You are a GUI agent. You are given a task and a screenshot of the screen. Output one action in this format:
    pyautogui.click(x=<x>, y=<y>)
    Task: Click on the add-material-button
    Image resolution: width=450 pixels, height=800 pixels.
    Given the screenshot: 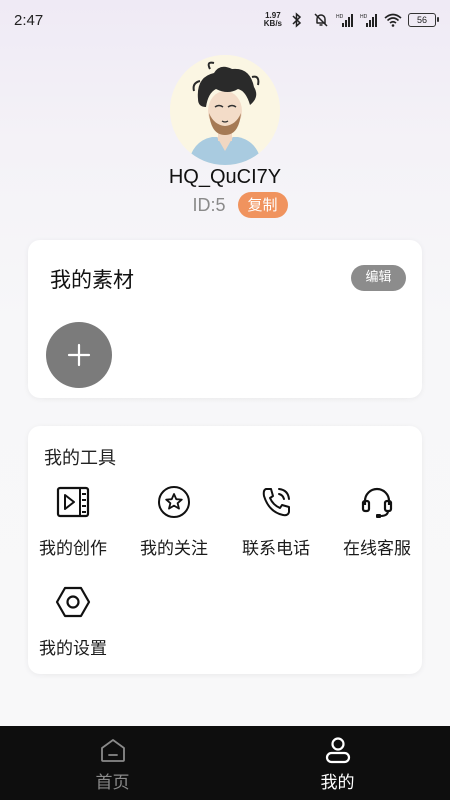 What is the action you would take?
    pyautogui.click(x=79, y=355)
    